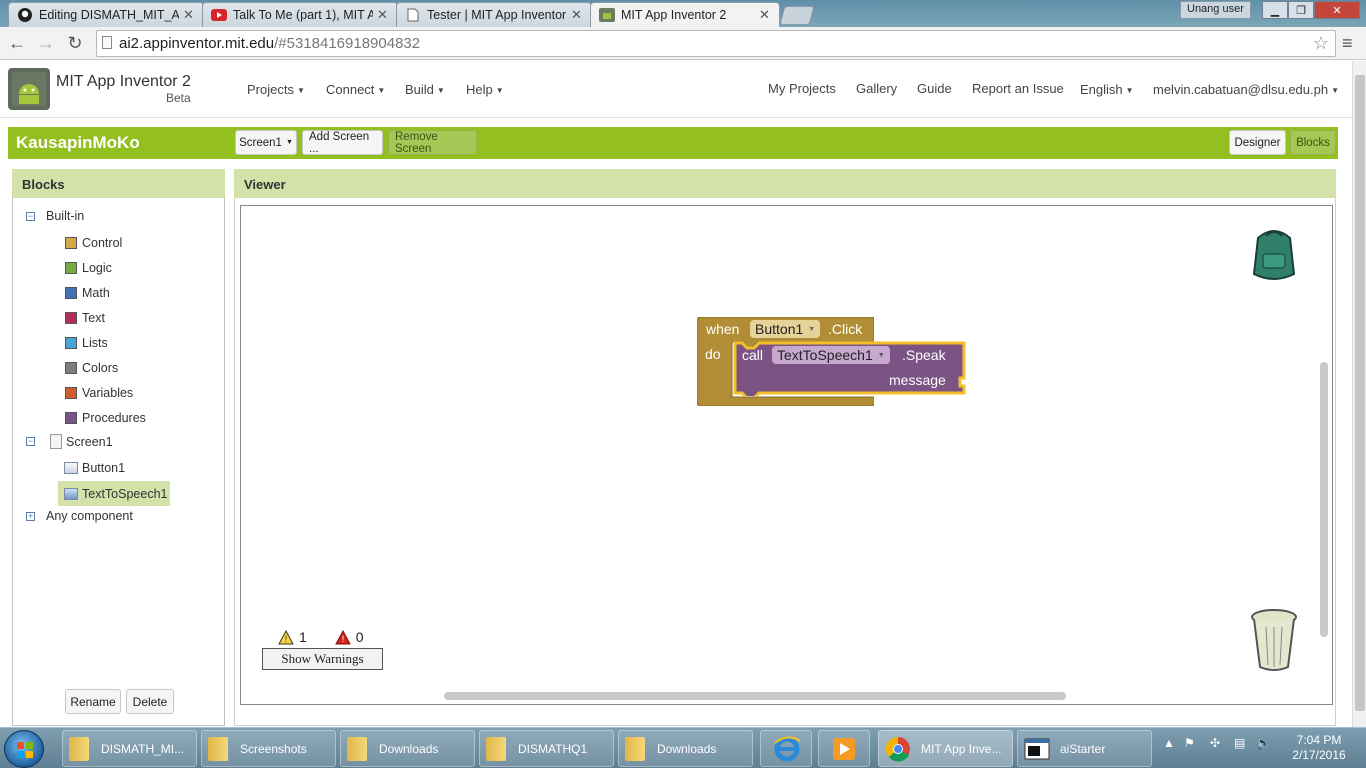 This screenshot has width=1366, height=768. I want to click on remove-screen-button: Remove Screen, so click(432, 142).